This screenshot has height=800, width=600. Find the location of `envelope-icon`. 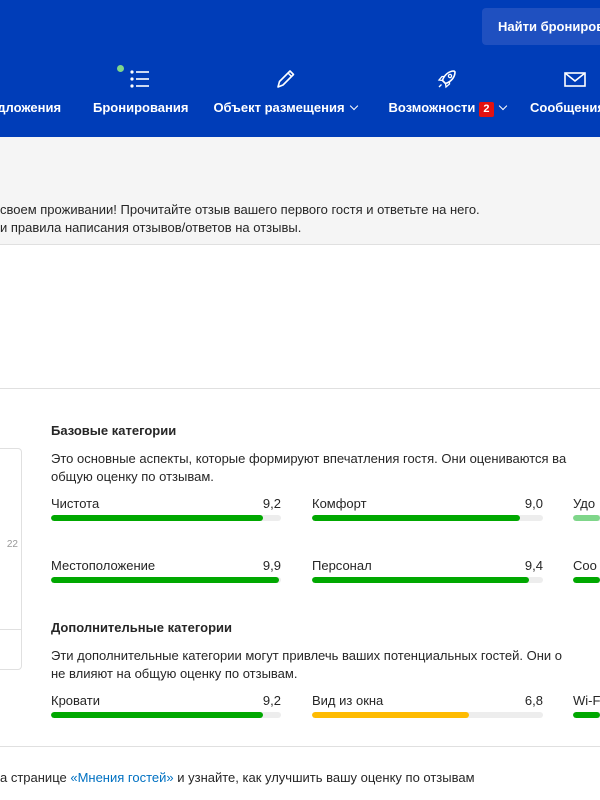

envelope-icon is located at coordinates (575, 79).